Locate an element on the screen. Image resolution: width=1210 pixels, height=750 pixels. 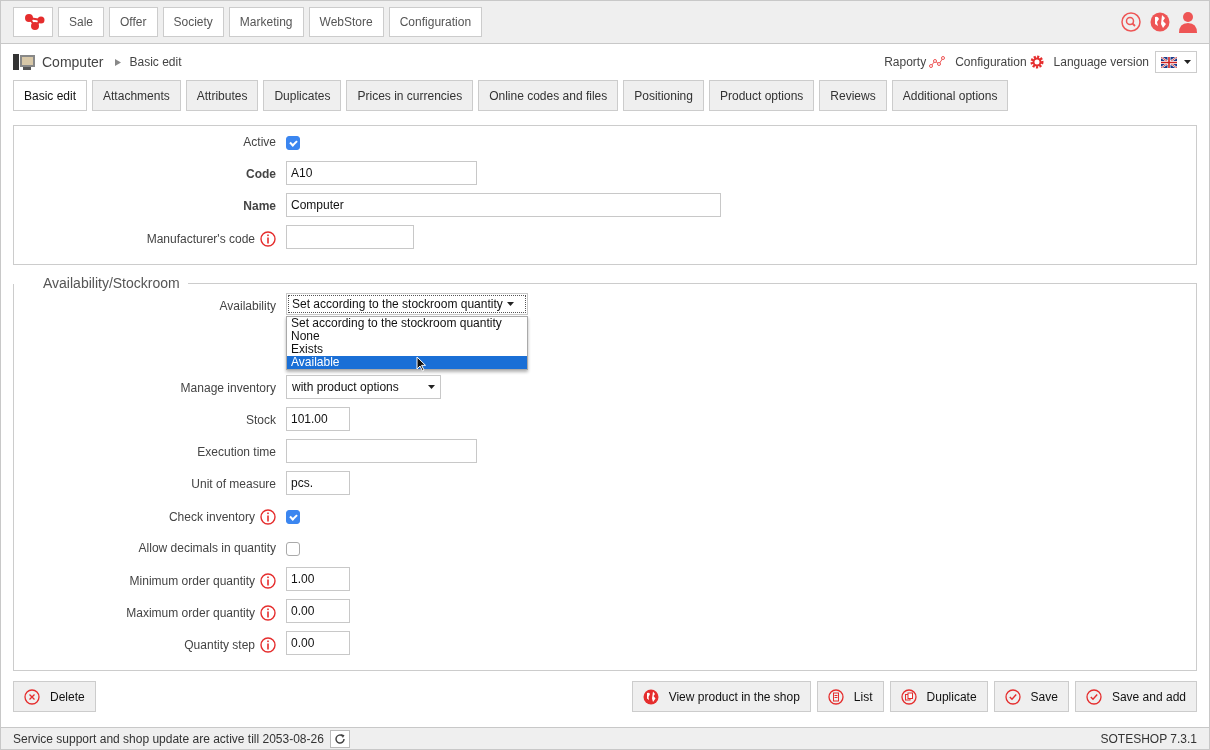
action-button: Save is located at coordinates (1031, 696).